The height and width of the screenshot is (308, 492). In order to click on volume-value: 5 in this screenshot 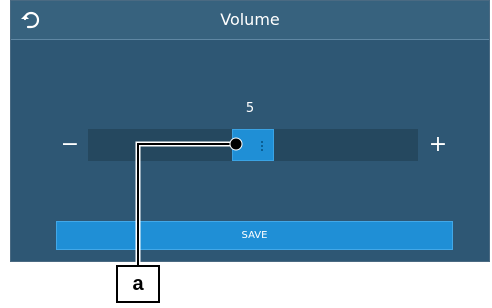, I will do `click(250, 108)`.